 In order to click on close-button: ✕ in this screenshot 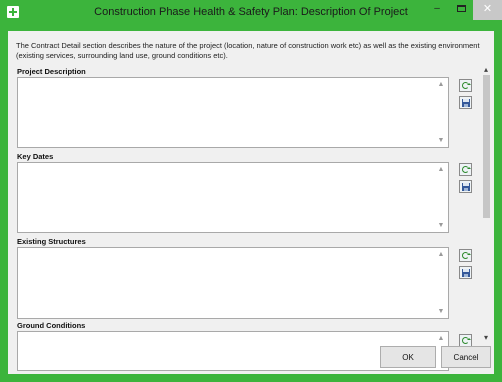, I will do `click(487, 10)`.